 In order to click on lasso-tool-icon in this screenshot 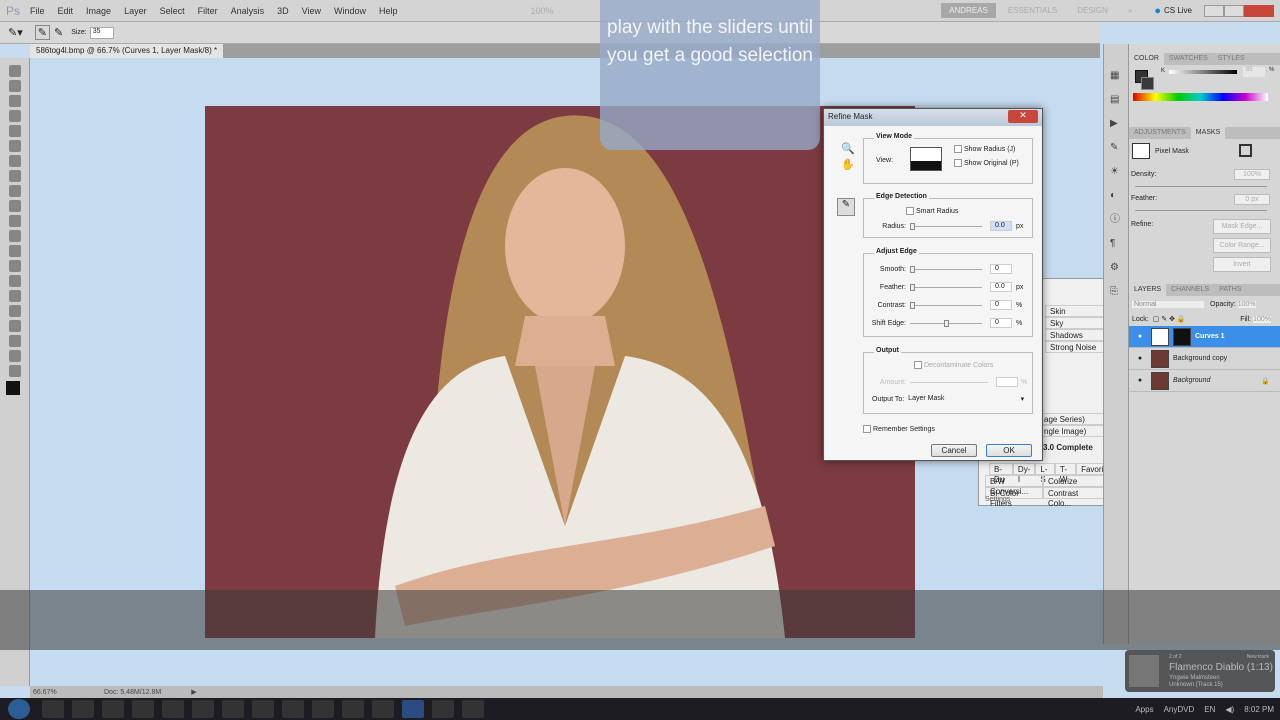, I will do `click(15, 101)`.